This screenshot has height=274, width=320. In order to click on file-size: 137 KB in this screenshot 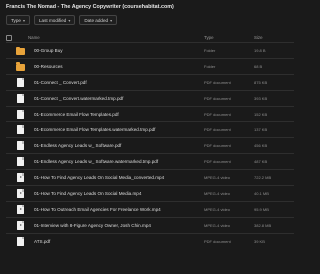, I will do `click(261, 130)`.